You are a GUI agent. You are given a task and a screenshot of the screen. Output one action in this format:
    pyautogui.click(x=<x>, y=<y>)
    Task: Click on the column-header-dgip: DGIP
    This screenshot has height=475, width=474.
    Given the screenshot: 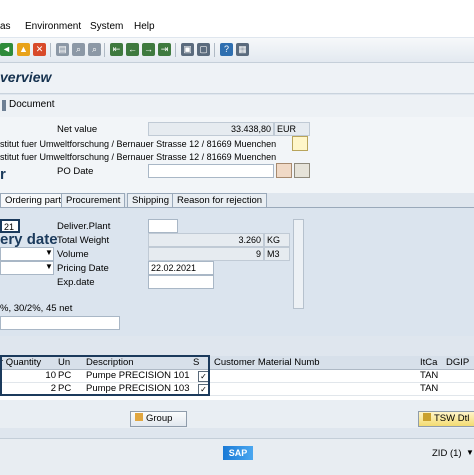 What is the action you would take?
    pyautogui.click(x=457, y=363)
    